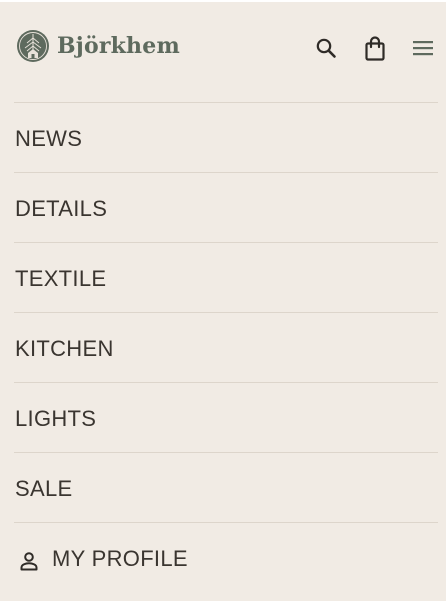 This screenshot has height=601, width=446. What do you see at coordinates (118, 46) in the screenshot?
I see `brand-name: Björkhem` at bounding box center [118, 46].